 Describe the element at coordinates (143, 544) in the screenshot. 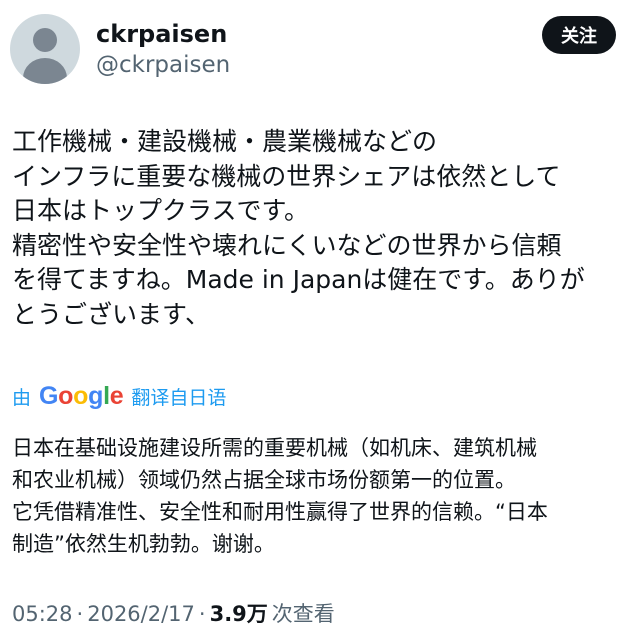

I see `translation-text-line: 制造”依然生机勃勃。谢谢。` at that location.